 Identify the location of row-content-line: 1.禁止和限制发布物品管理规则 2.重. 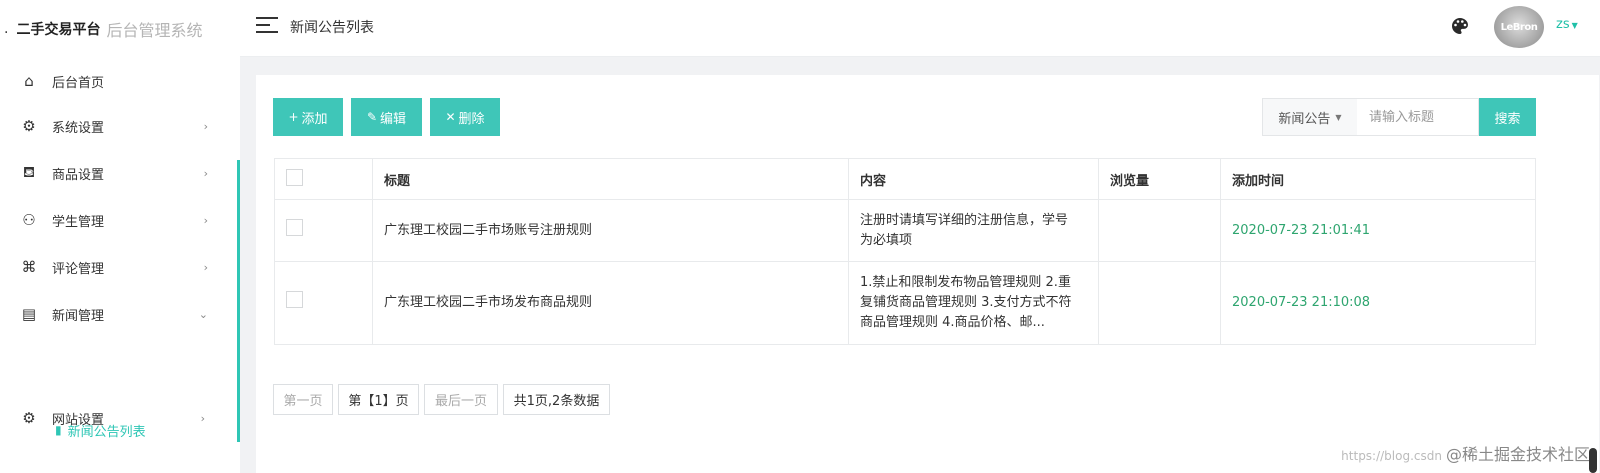
(965, 282).